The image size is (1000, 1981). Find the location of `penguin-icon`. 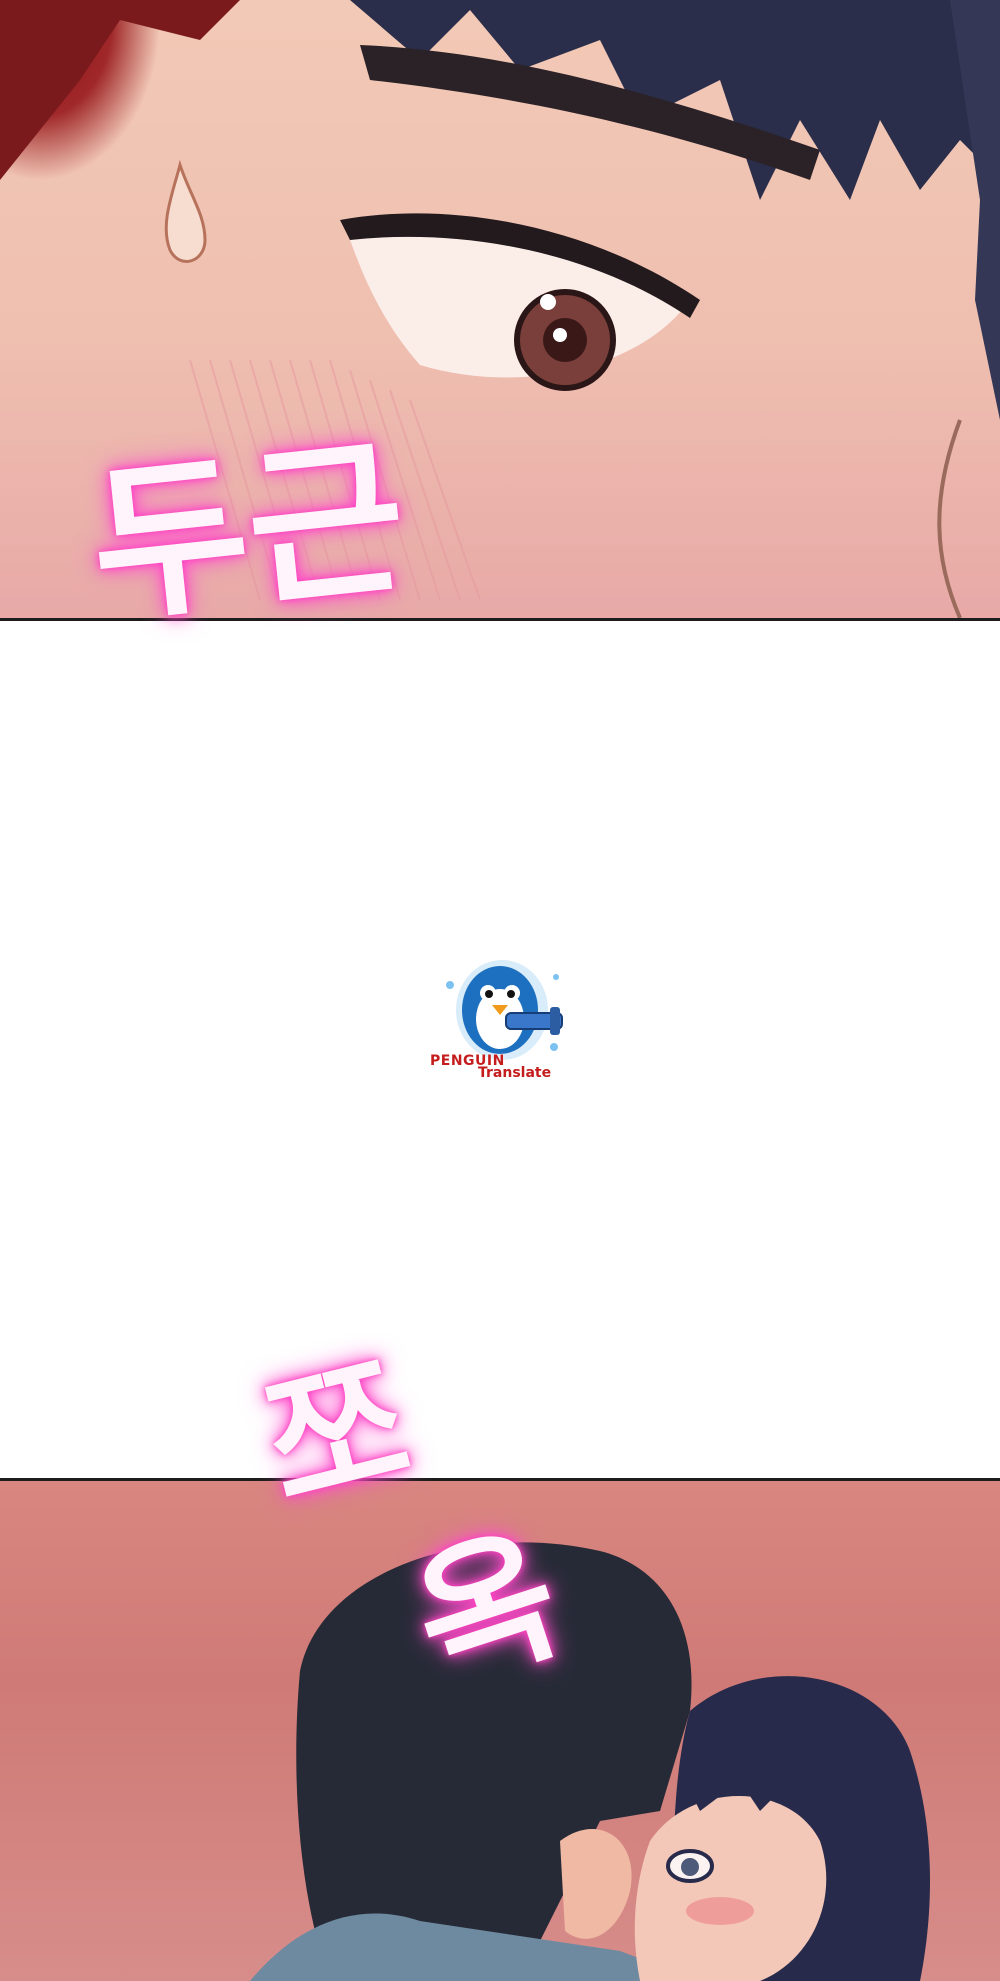

penguin-icon is located at coordinates (504, 1010).